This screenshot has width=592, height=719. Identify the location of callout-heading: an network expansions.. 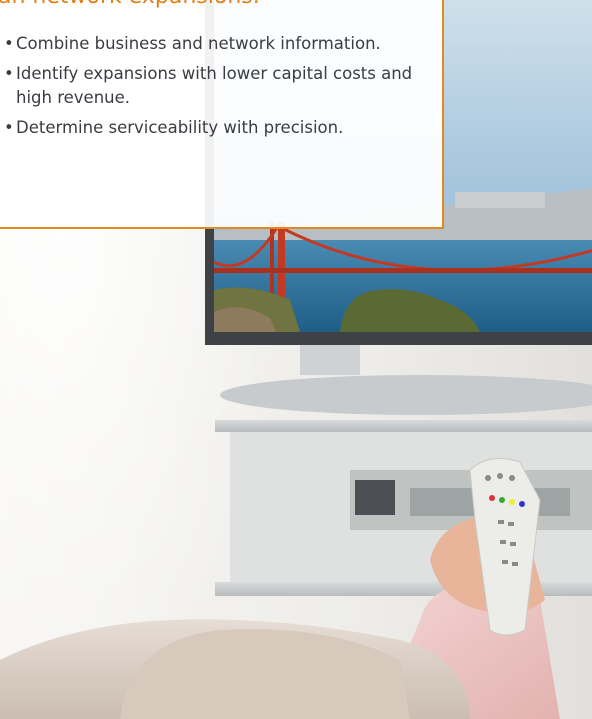
(130, 4).